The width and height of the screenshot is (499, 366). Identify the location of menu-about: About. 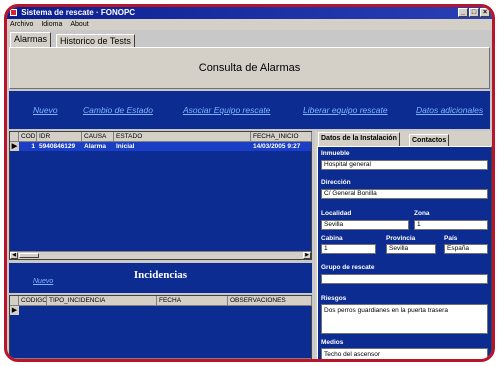
(79, 24).